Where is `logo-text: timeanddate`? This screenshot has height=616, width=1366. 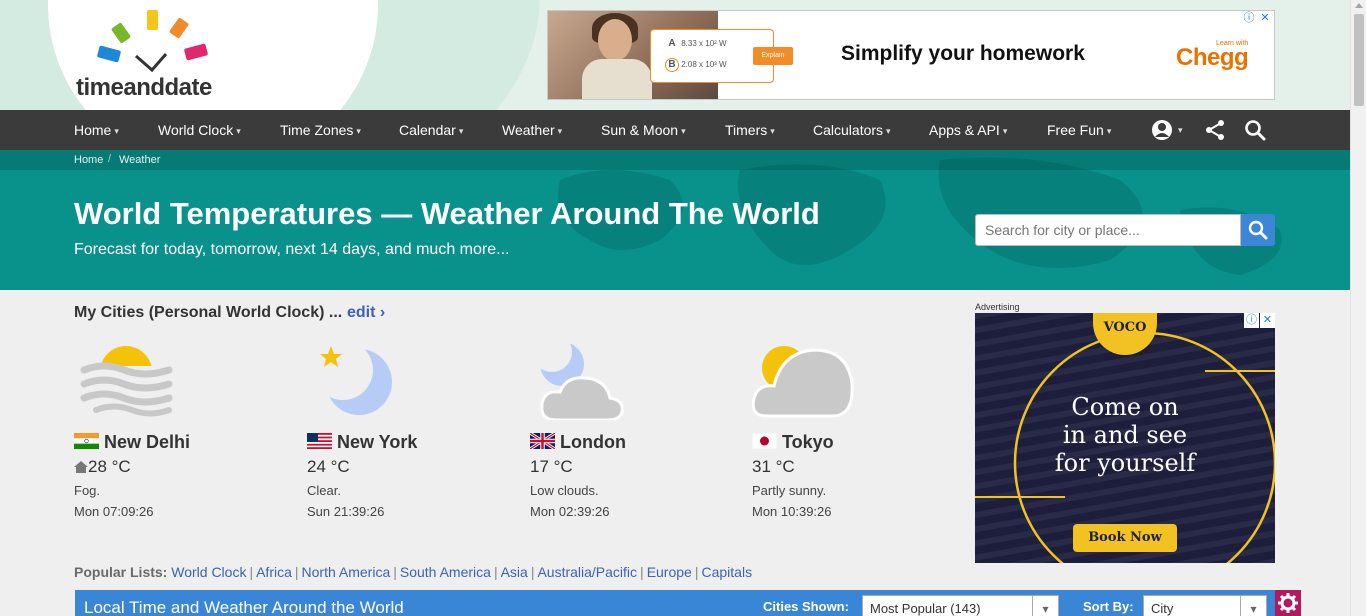 logo-text: timeanddate is located at coordinates (144, 88).